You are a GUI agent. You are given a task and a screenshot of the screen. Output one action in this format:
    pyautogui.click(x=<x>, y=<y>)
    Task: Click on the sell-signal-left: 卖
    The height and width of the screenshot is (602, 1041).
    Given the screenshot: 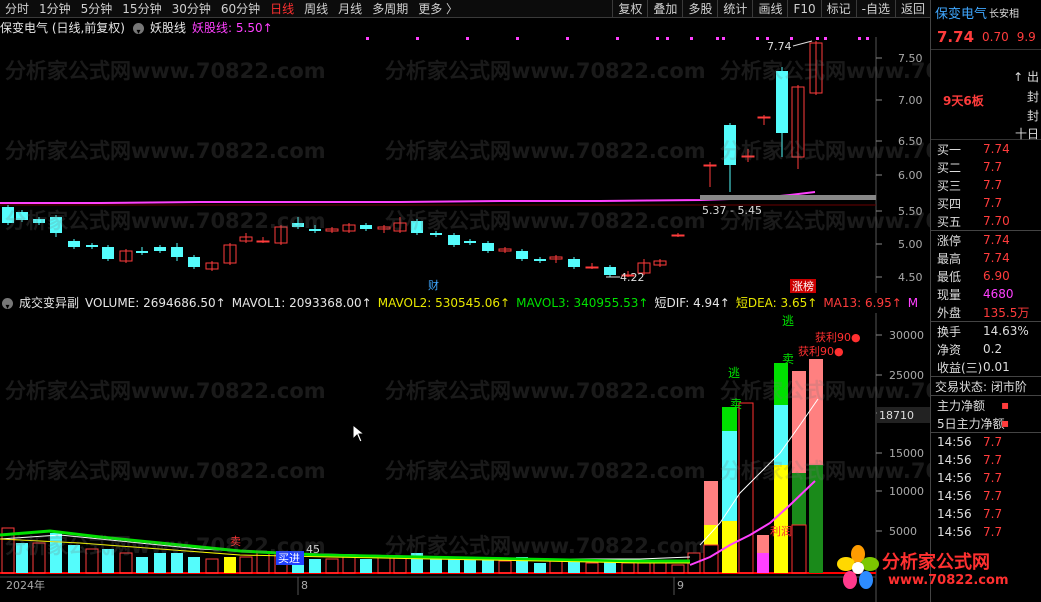 What is the action you would take?
    pyautogui.click(x=235, y=541)
    